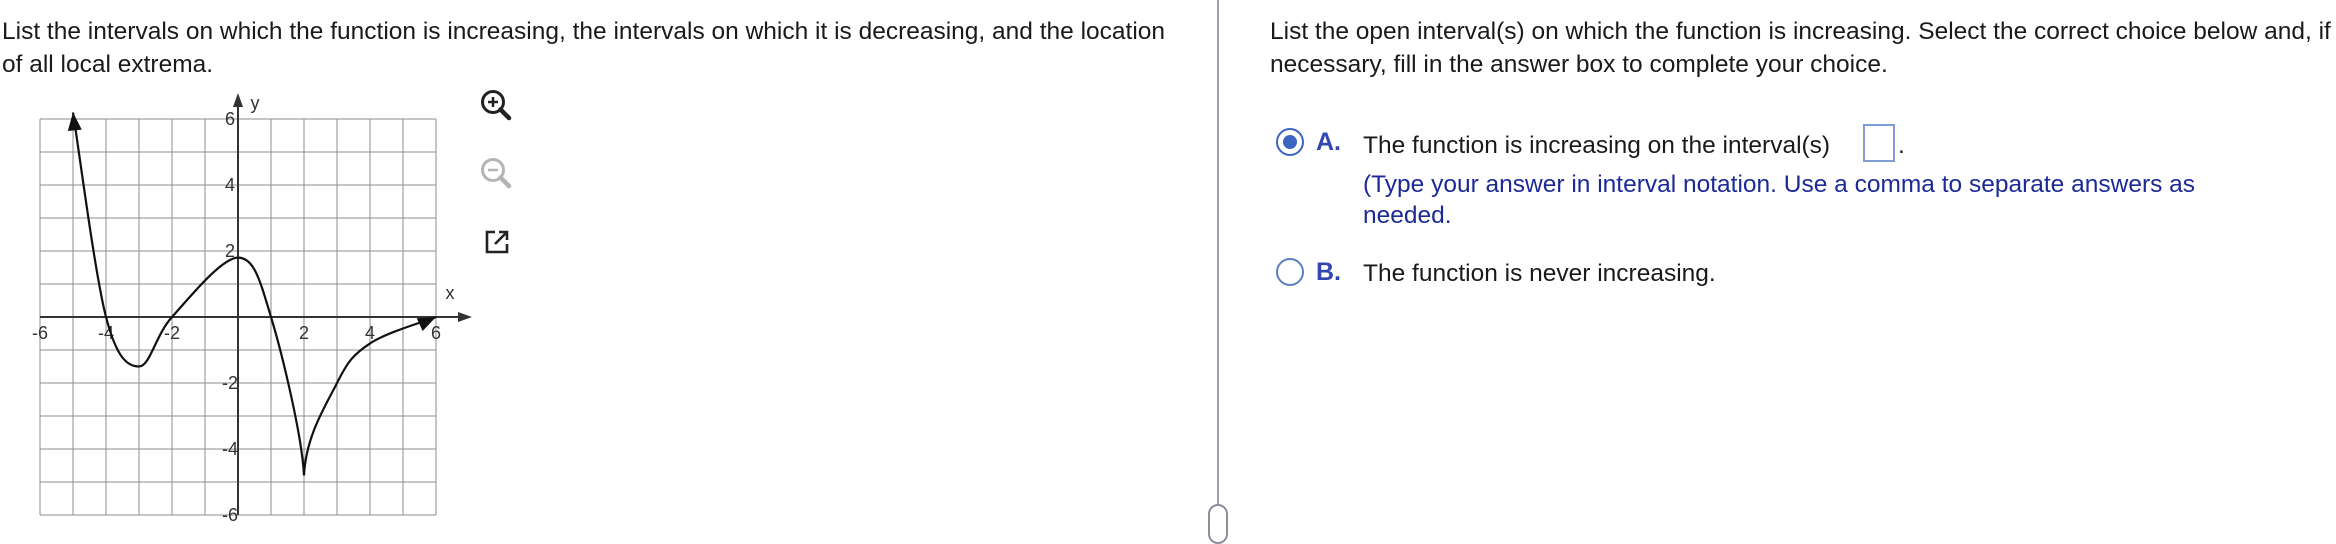 The image size is (2336, 544). I want to click on x-tick-label: -6, so click(40, 333).